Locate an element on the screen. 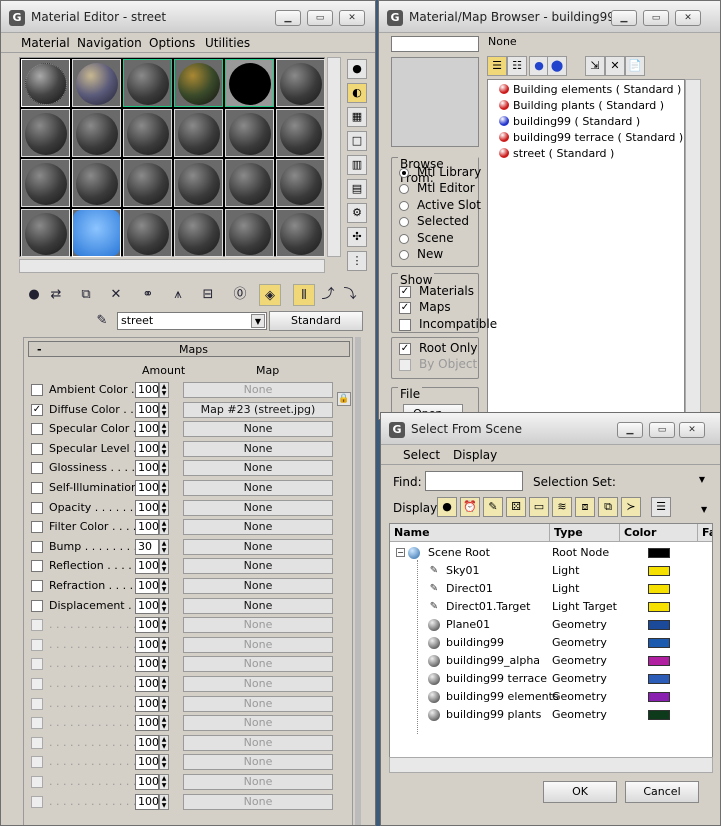 This screenshot has height=826, width=721. display-space-warps-icon: ≋ is located at coordinates (562, 507).